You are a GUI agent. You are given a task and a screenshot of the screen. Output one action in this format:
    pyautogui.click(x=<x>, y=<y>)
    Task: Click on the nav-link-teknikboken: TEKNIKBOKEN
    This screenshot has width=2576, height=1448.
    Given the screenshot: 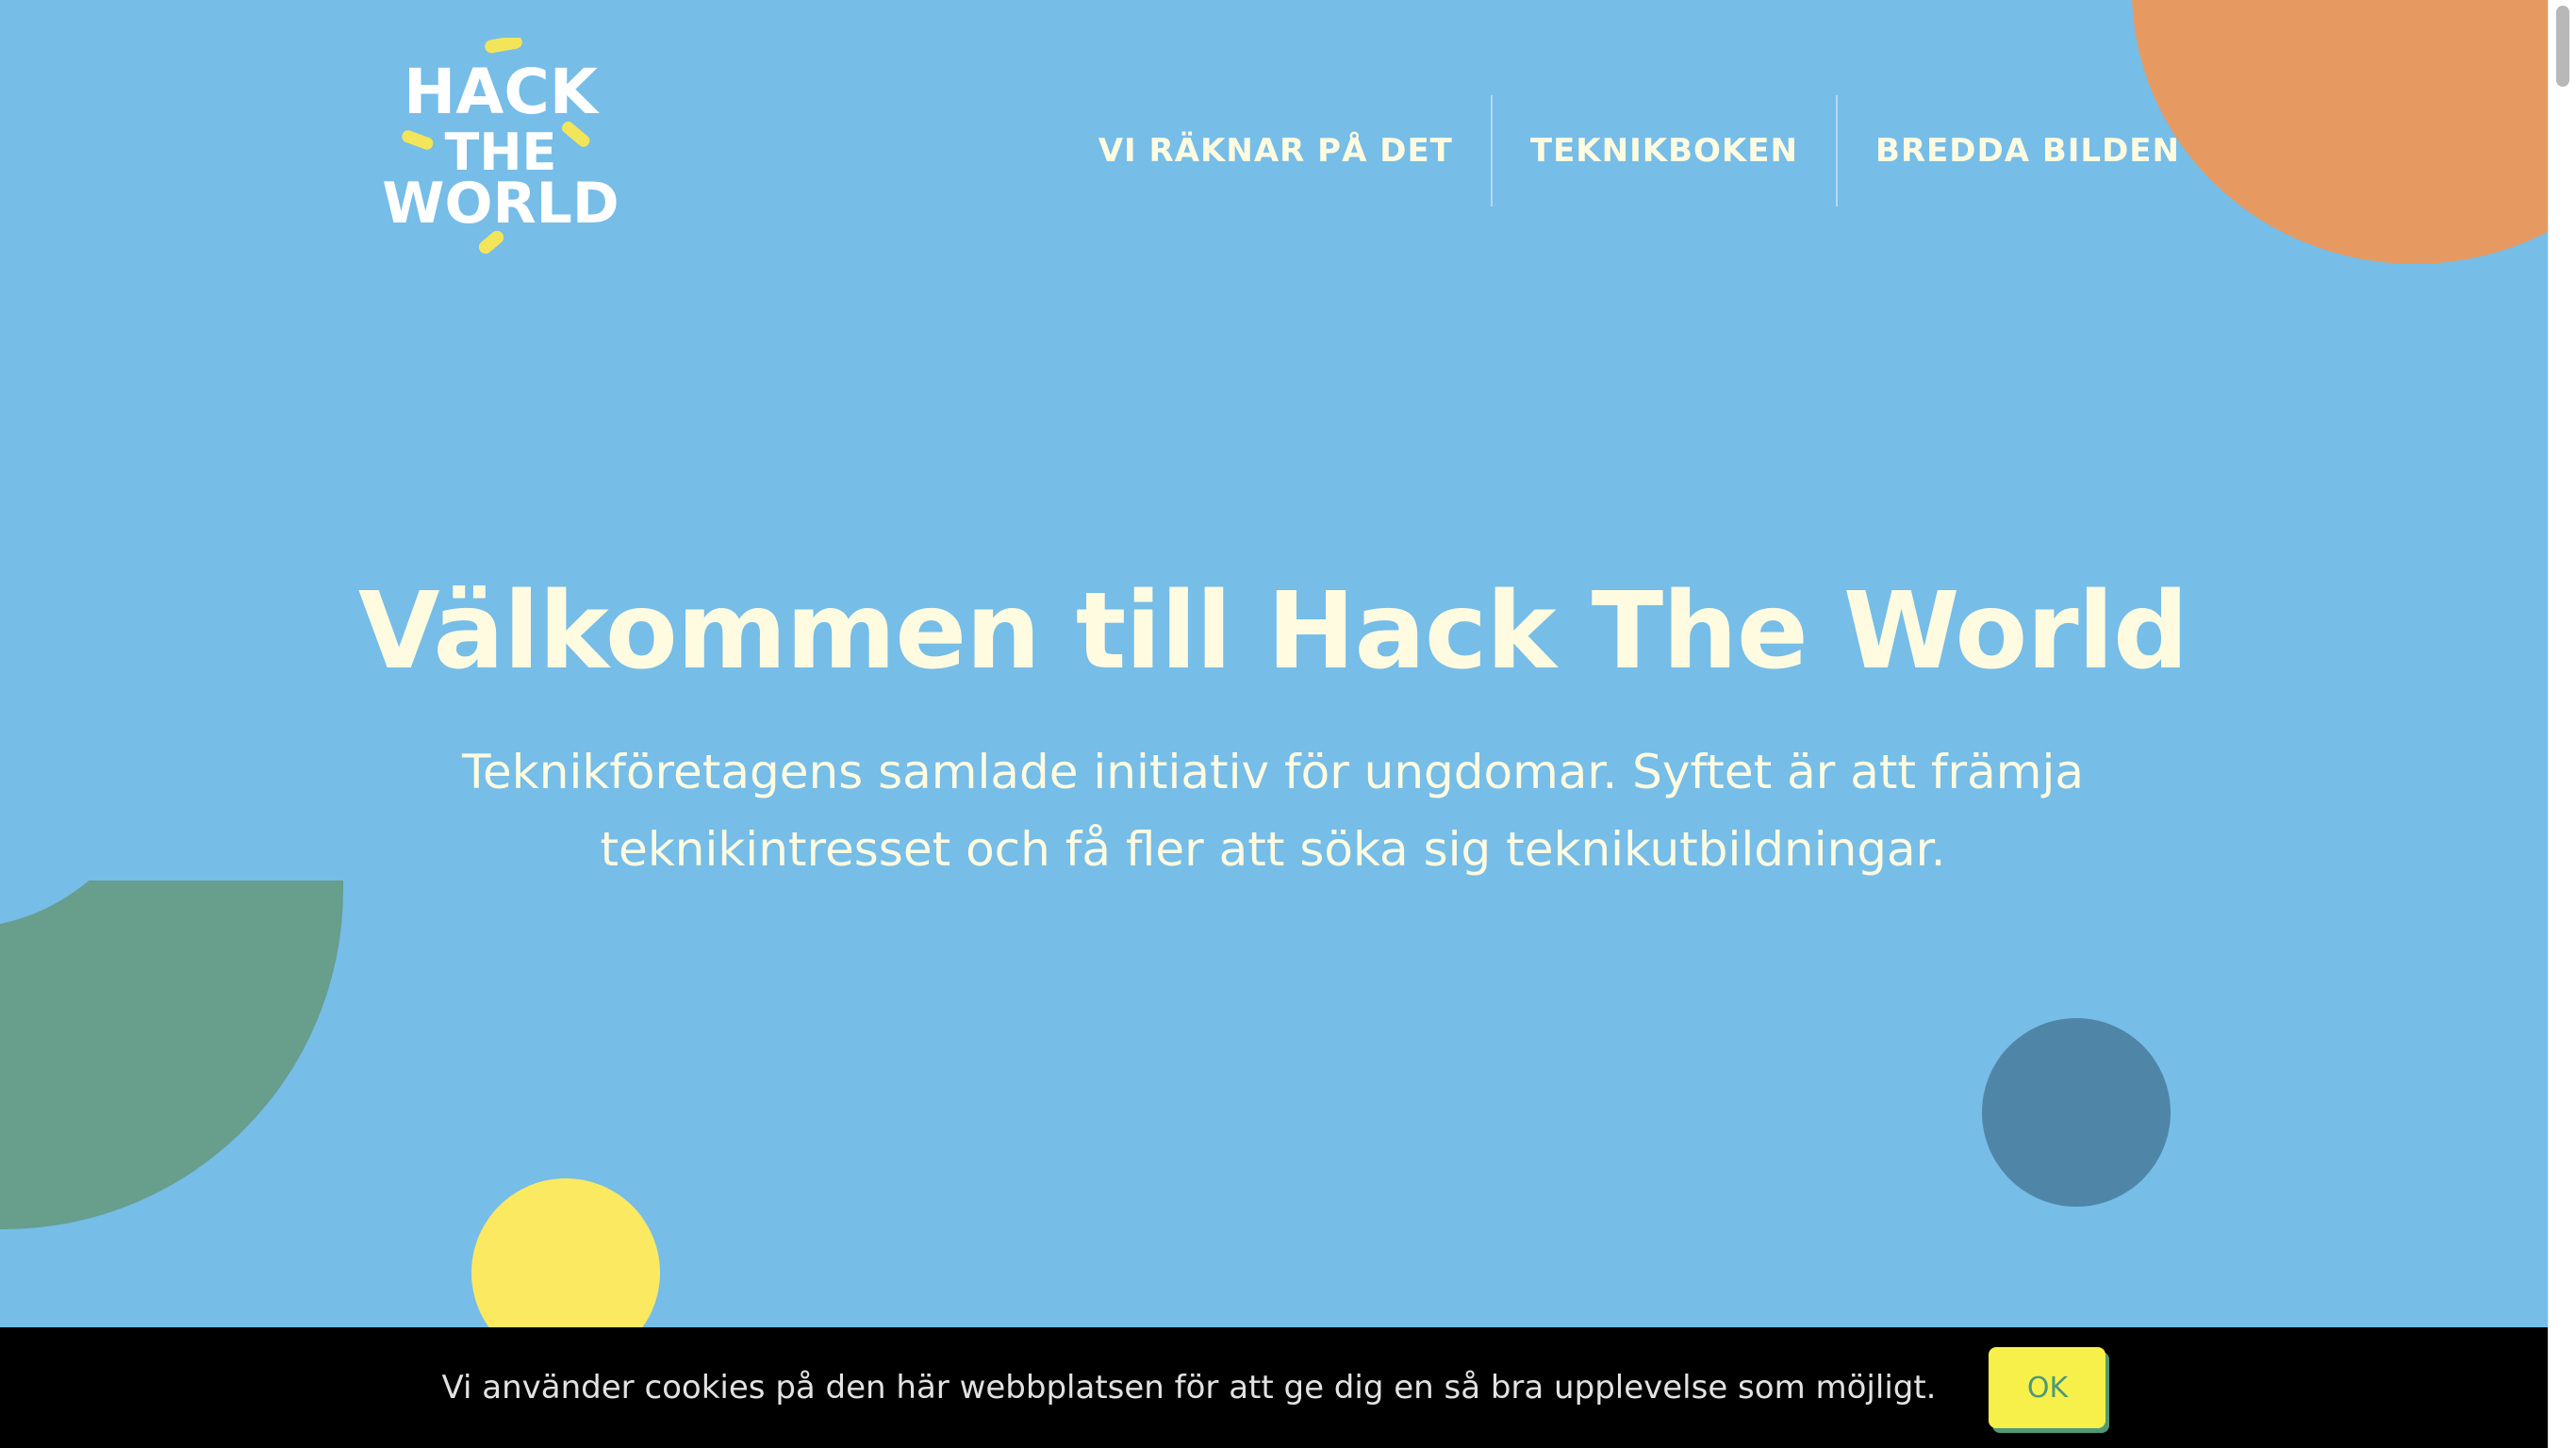 What is the action you would take?
    pyautogui.click(x=1664, y=150)
    